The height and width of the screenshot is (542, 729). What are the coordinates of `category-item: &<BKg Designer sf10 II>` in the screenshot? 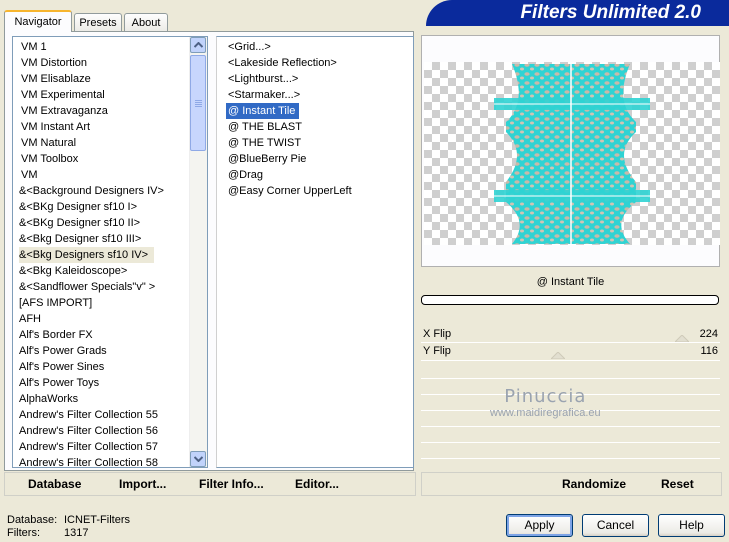 It's located at (79, 223).